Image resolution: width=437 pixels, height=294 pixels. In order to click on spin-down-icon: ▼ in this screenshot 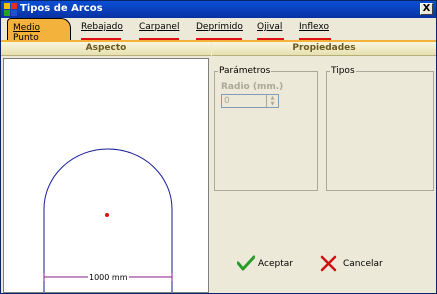, I will do `click(272, 104)`.